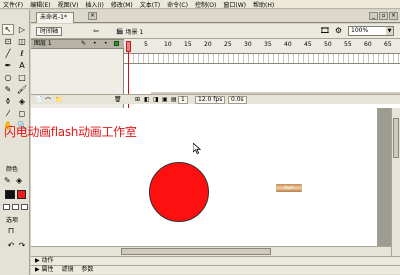 This screenshot has width=400, height=275. Describe the element at coordinates (24, 207) in the screenshot. I see `swap-colors-button` at that location.